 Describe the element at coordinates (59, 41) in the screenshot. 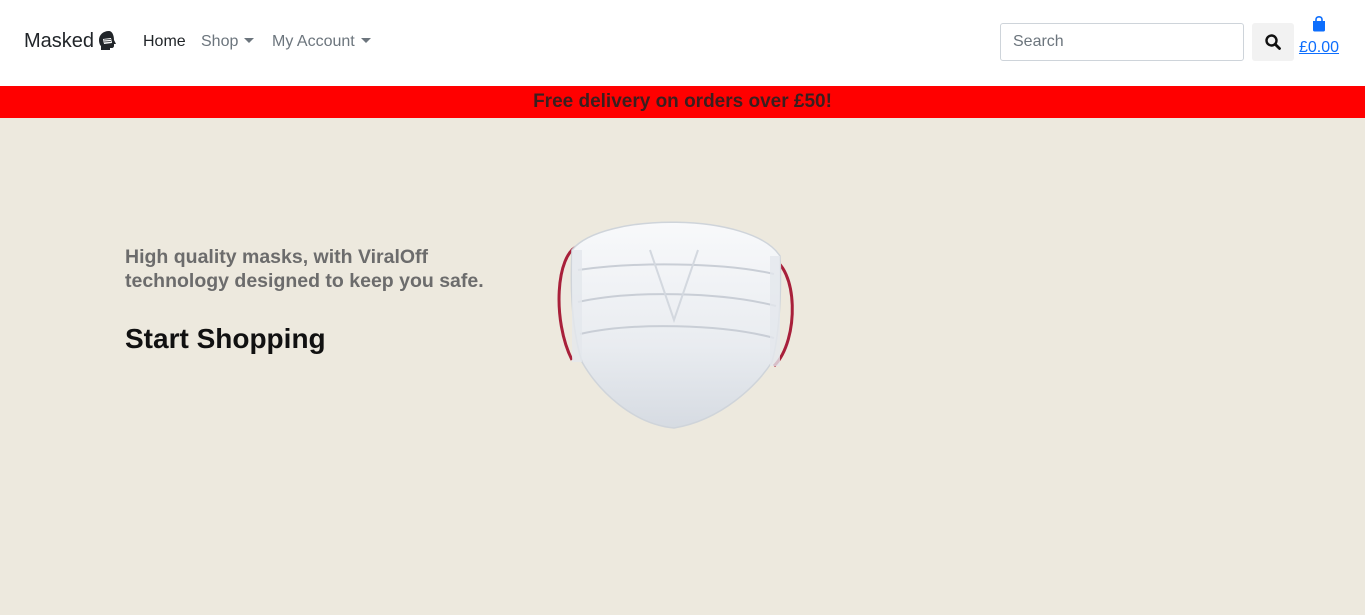

I see `brand-name: Masked` at that location.